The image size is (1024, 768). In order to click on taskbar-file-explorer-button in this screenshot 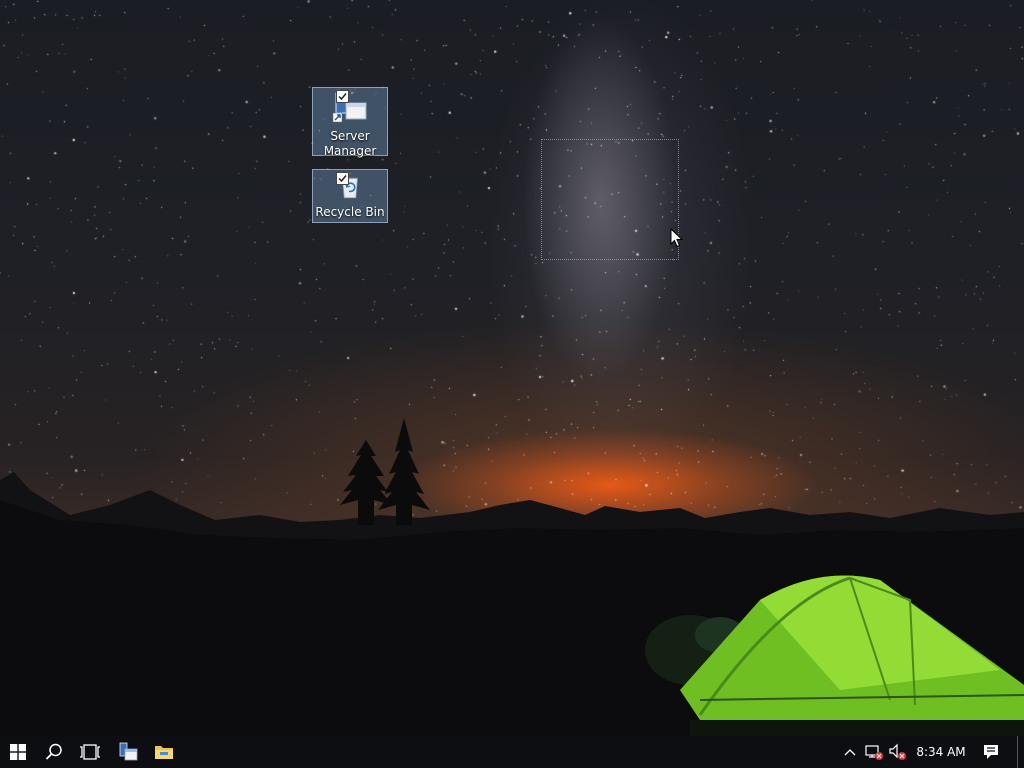, I will do `click(164, 752)`.